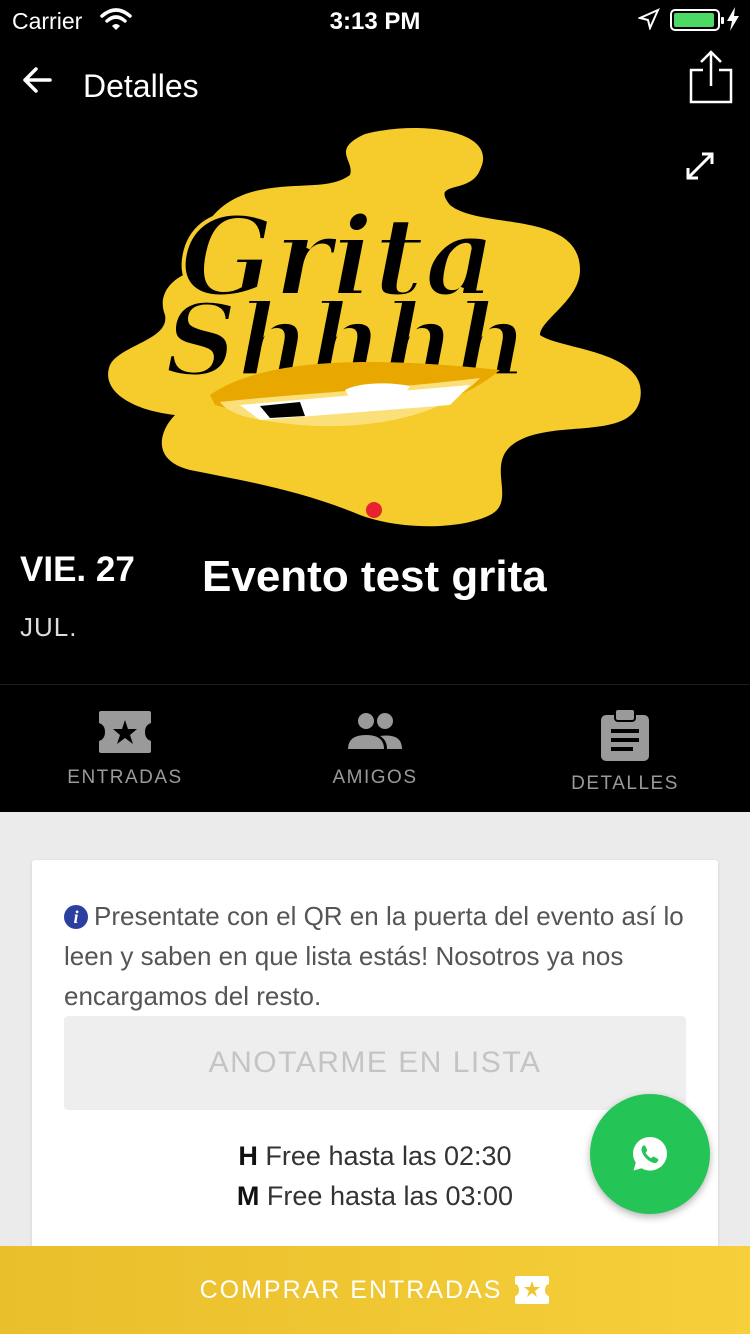  I want to click on price-gender: M, so click(248, 1196).